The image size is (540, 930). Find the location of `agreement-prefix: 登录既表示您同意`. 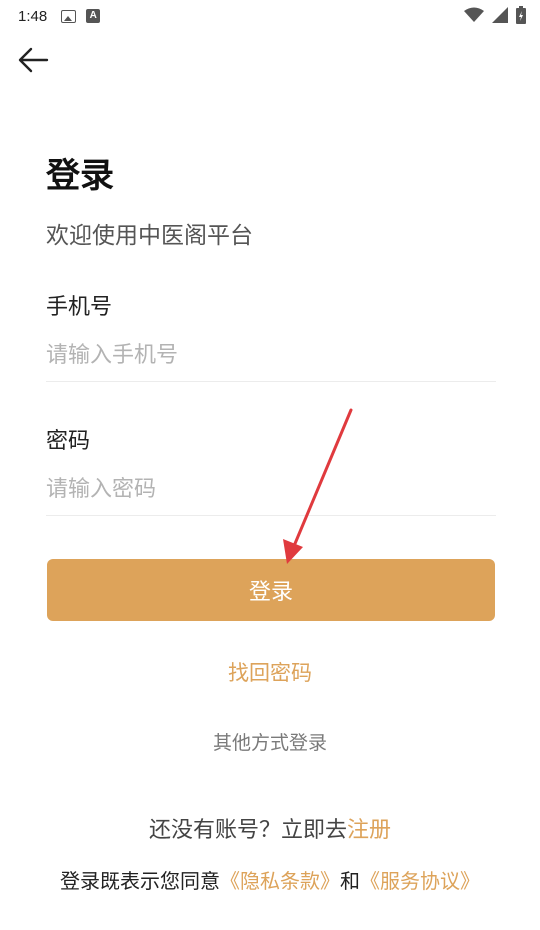

agreement-prefix: 登录既表示您同意 is located at coordinates (140, 881).